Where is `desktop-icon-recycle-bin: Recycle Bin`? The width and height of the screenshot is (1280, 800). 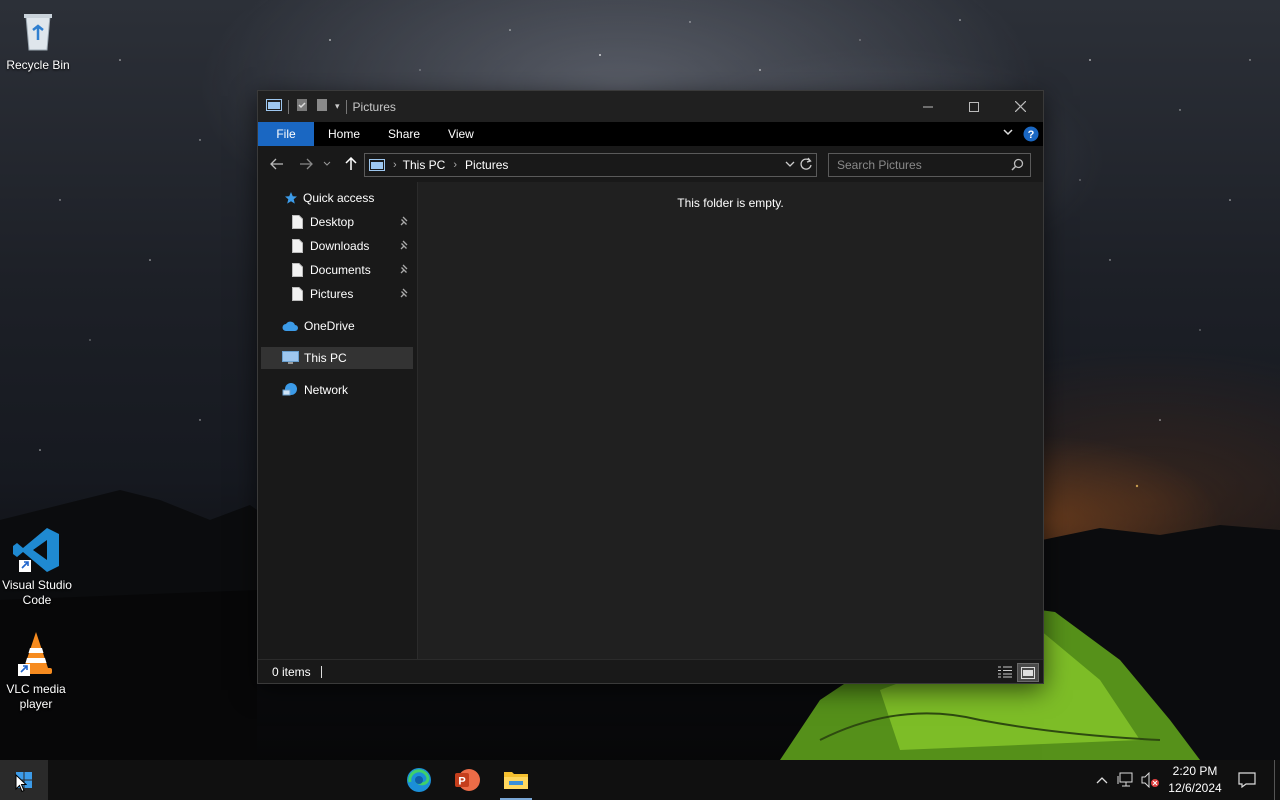 desktop-icon-recycle-bin: Recycle Bin is located at coordinates (38, 39).